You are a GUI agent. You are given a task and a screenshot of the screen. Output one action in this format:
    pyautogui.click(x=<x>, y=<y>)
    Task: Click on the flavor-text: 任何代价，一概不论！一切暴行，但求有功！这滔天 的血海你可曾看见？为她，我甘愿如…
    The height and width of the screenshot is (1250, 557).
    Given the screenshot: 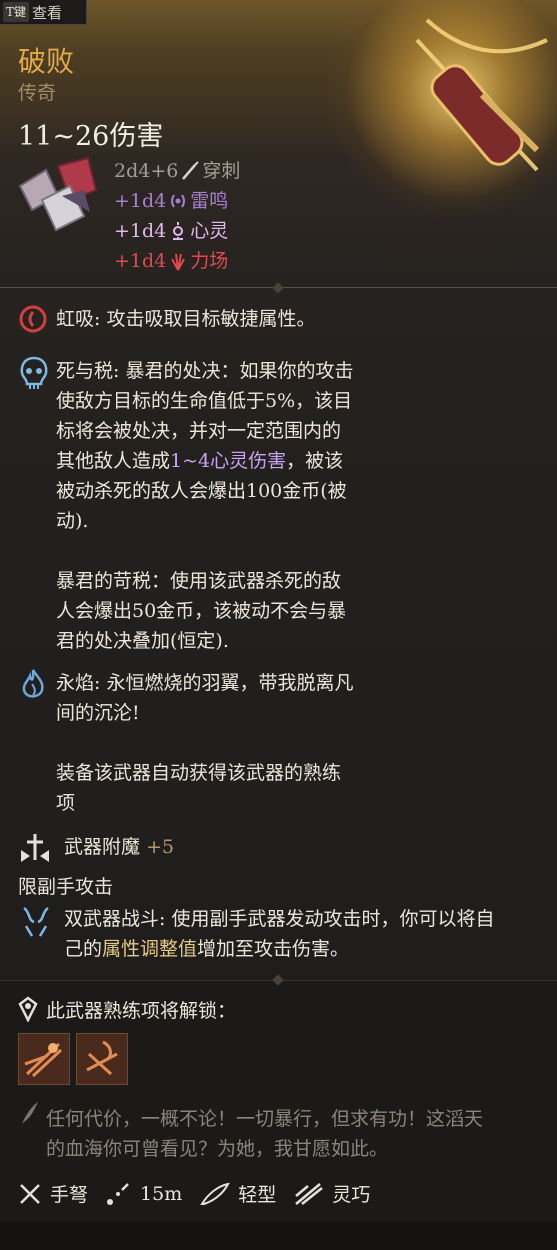 What is the action you would take?
    pyautogui.click(x=265, y=1134)
    